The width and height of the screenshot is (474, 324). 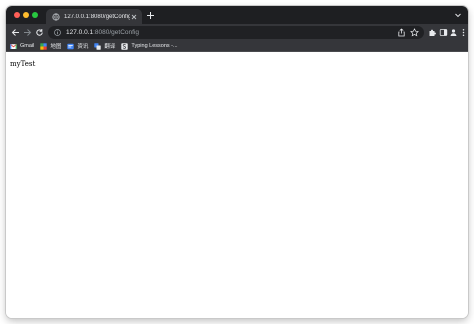 I want to click on bookmark-label: Gmail, so click(x=27, y=46).